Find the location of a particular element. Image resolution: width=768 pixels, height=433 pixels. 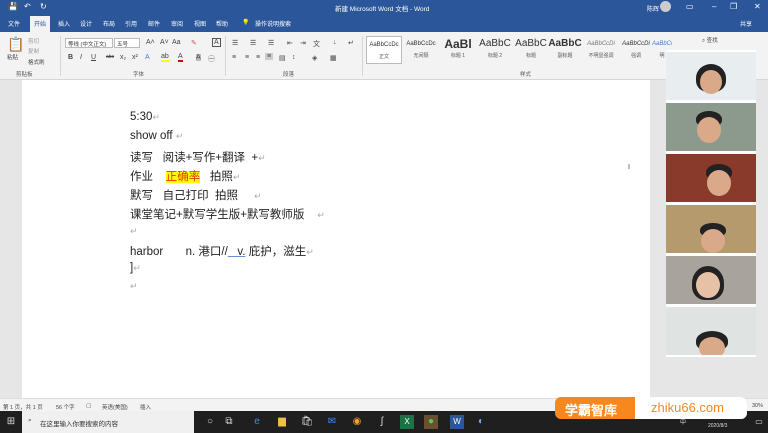

align-left-icon: ≡ is located at coordinates (234, 57).